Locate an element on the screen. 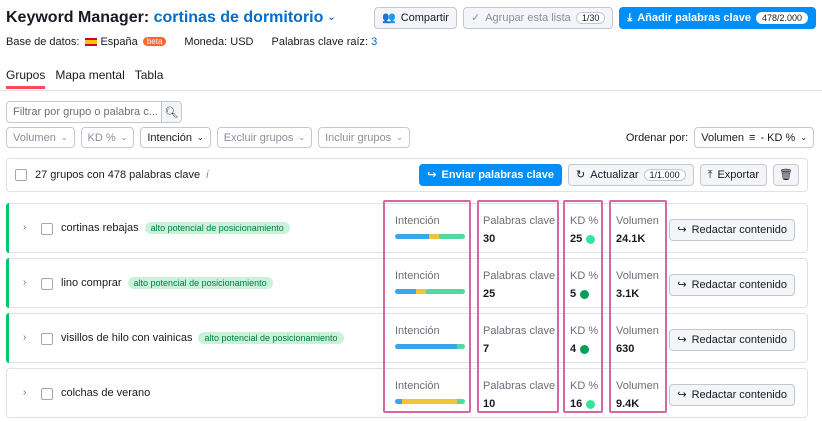 Image resolution: width=822 pixels, height=422 pixels. write-content-label: Redactar contenido is located at coordinates (739, 285).